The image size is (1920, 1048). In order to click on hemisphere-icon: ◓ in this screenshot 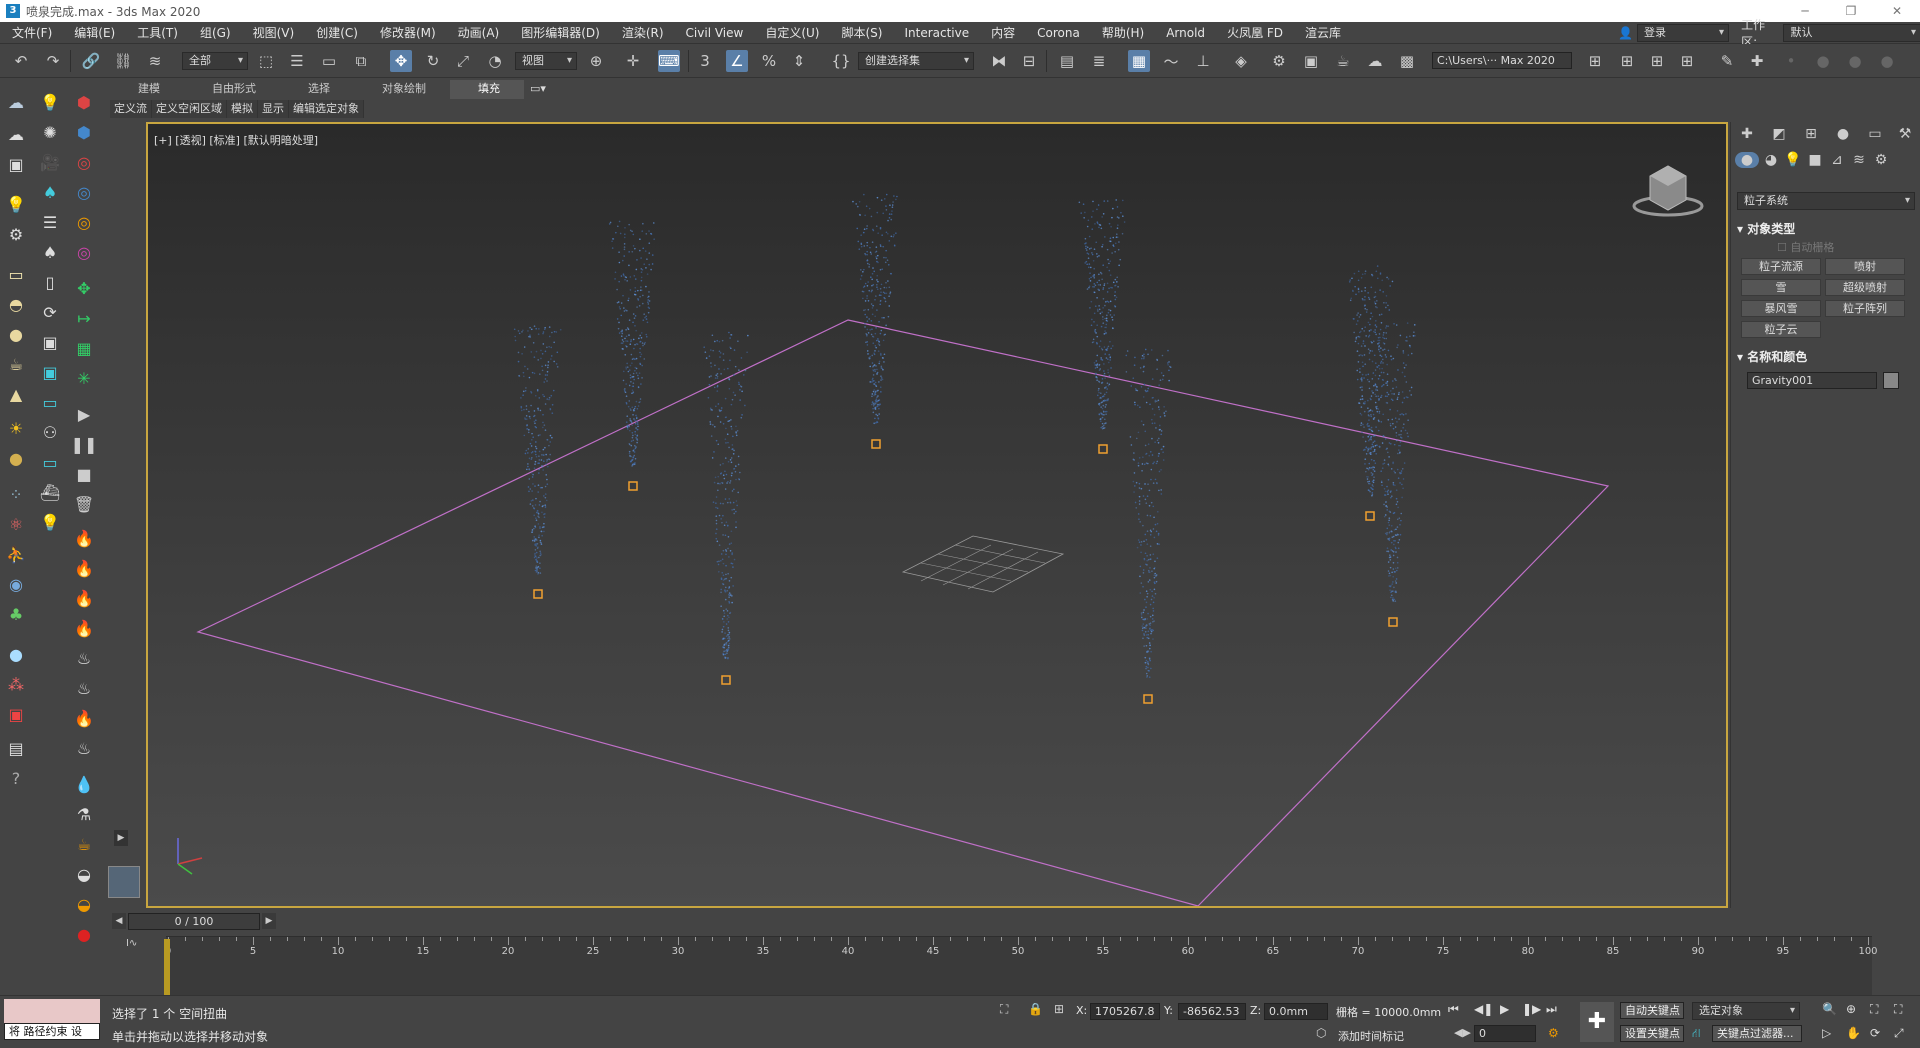, I will do `click(16, 304)`.